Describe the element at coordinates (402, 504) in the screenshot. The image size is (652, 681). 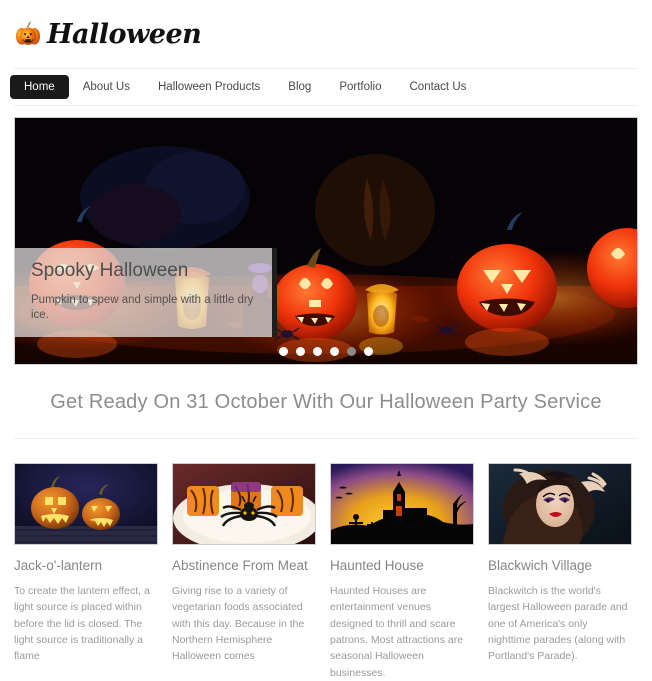
I see `card-thumbnail-haunted-house` at that location.